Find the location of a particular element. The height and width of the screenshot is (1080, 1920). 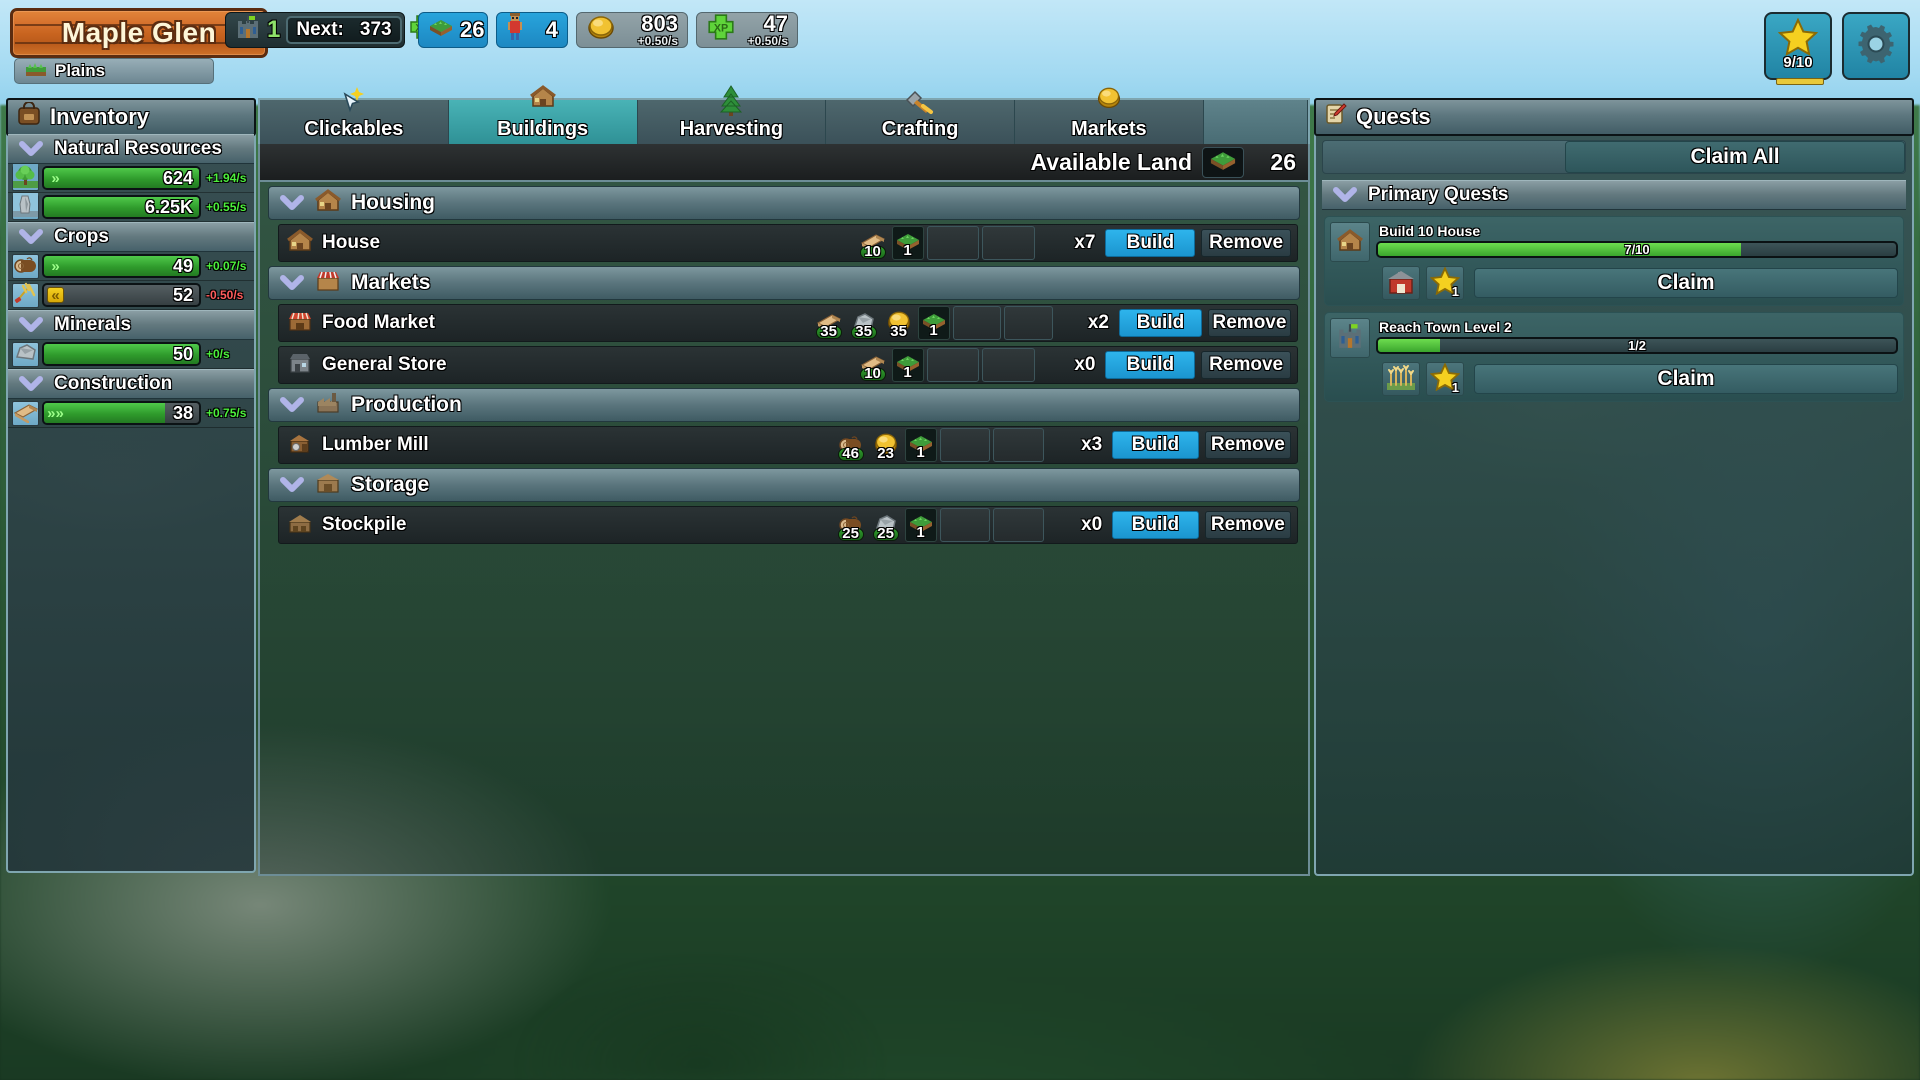

resource-bar: « 52 is located at coordinates (121, 295).